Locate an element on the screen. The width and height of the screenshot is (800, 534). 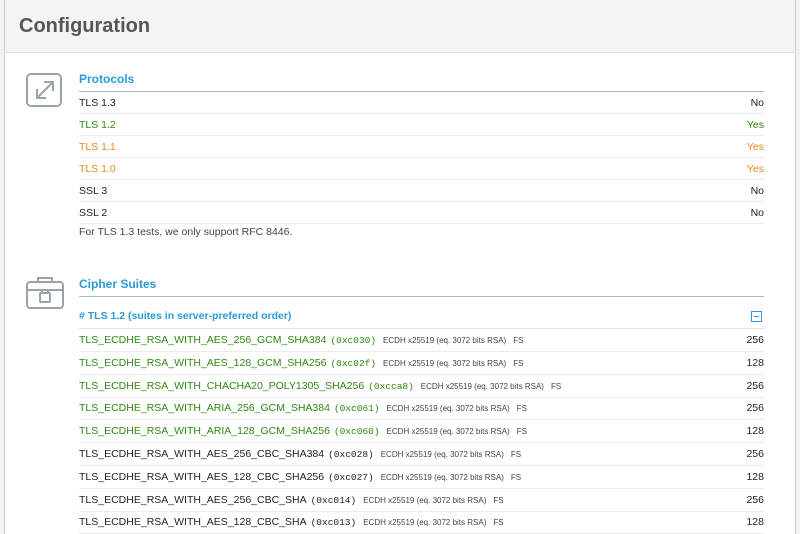
page-title: Configuration is located at coordinates (85, 26).